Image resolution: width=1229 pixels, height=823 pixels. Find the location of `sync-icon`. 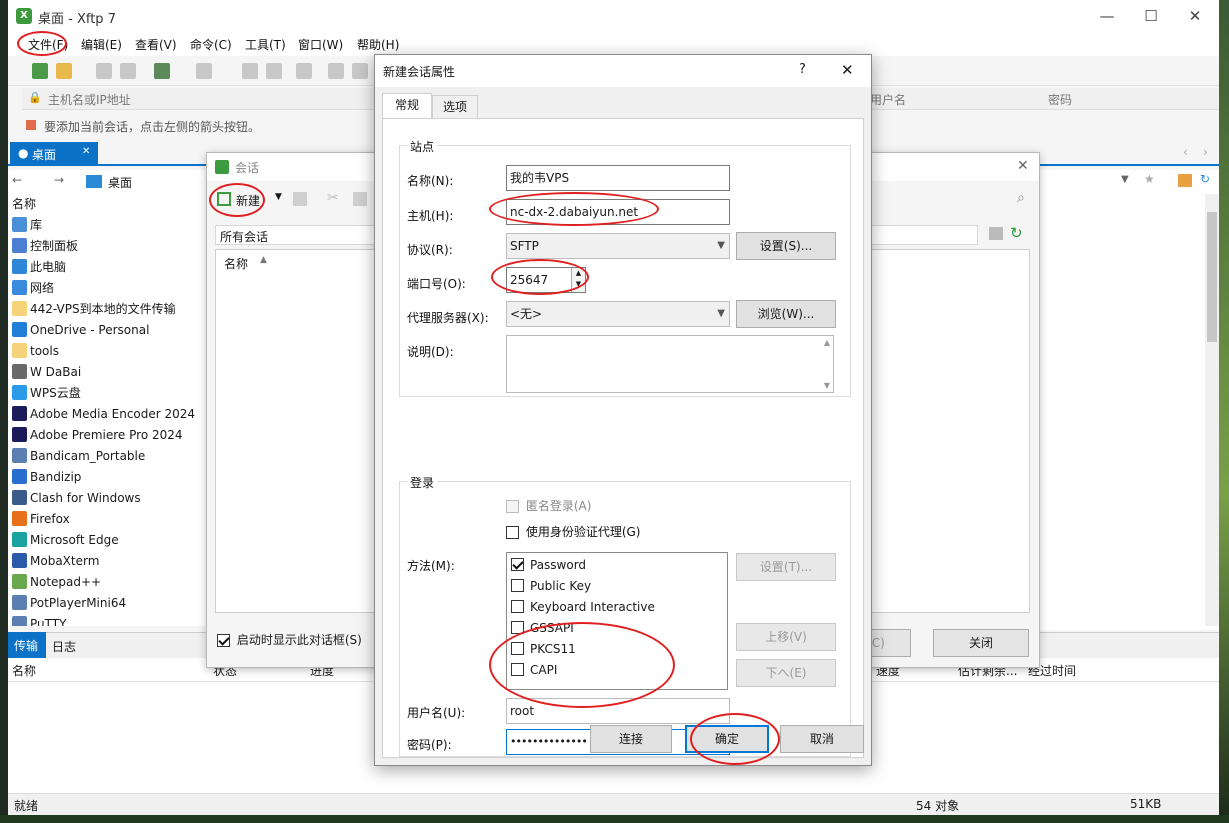

sync-icon is located at coordinates (304, 71).